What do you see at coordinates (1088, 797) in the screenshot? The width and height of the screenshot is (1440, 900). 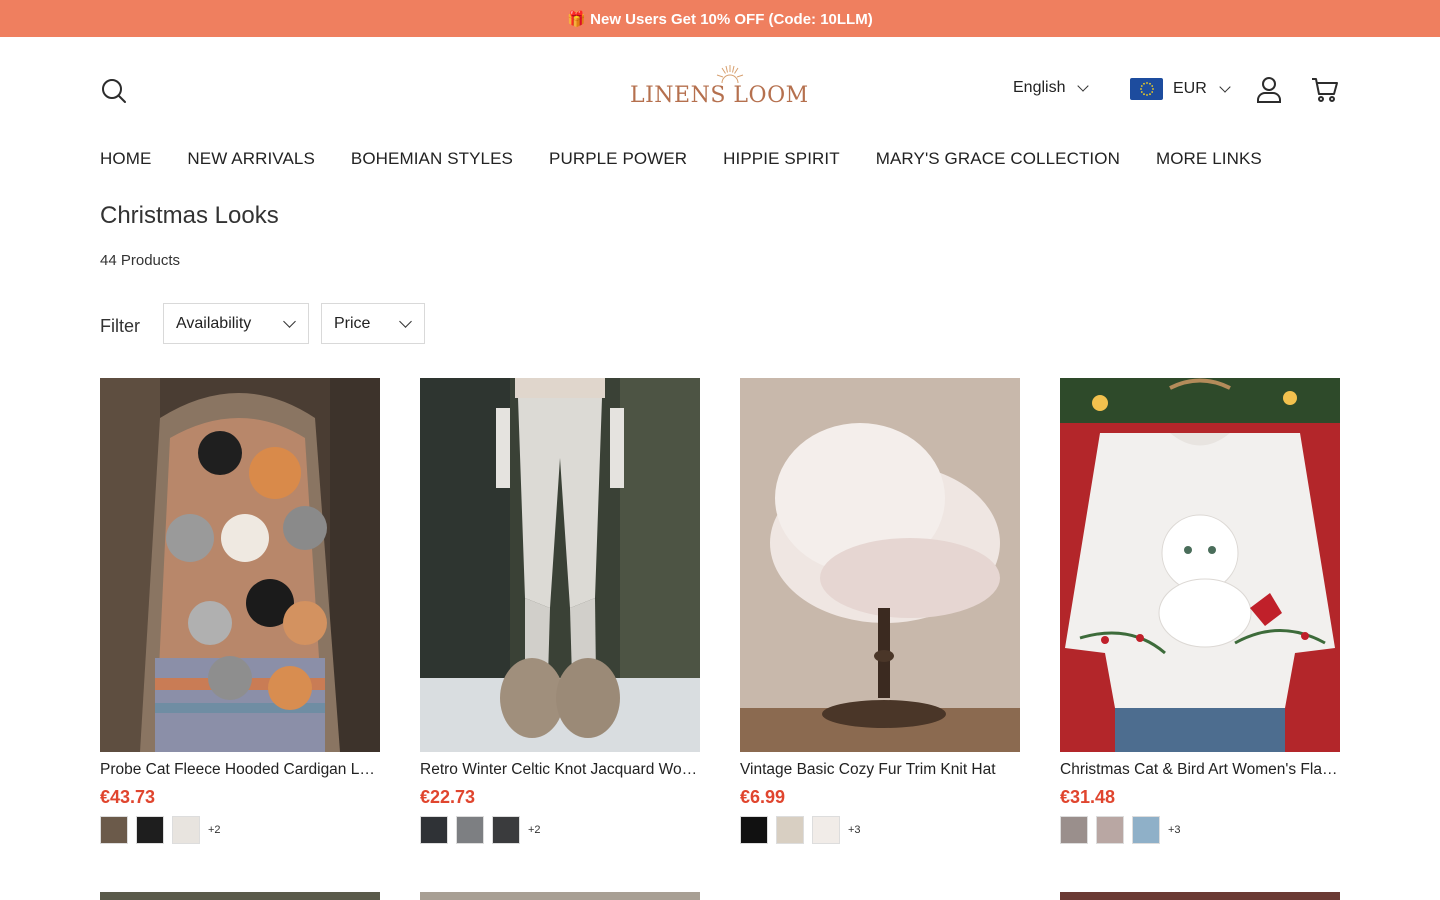 I see `product-price: €31.48` at bounding box center [1088, 797].